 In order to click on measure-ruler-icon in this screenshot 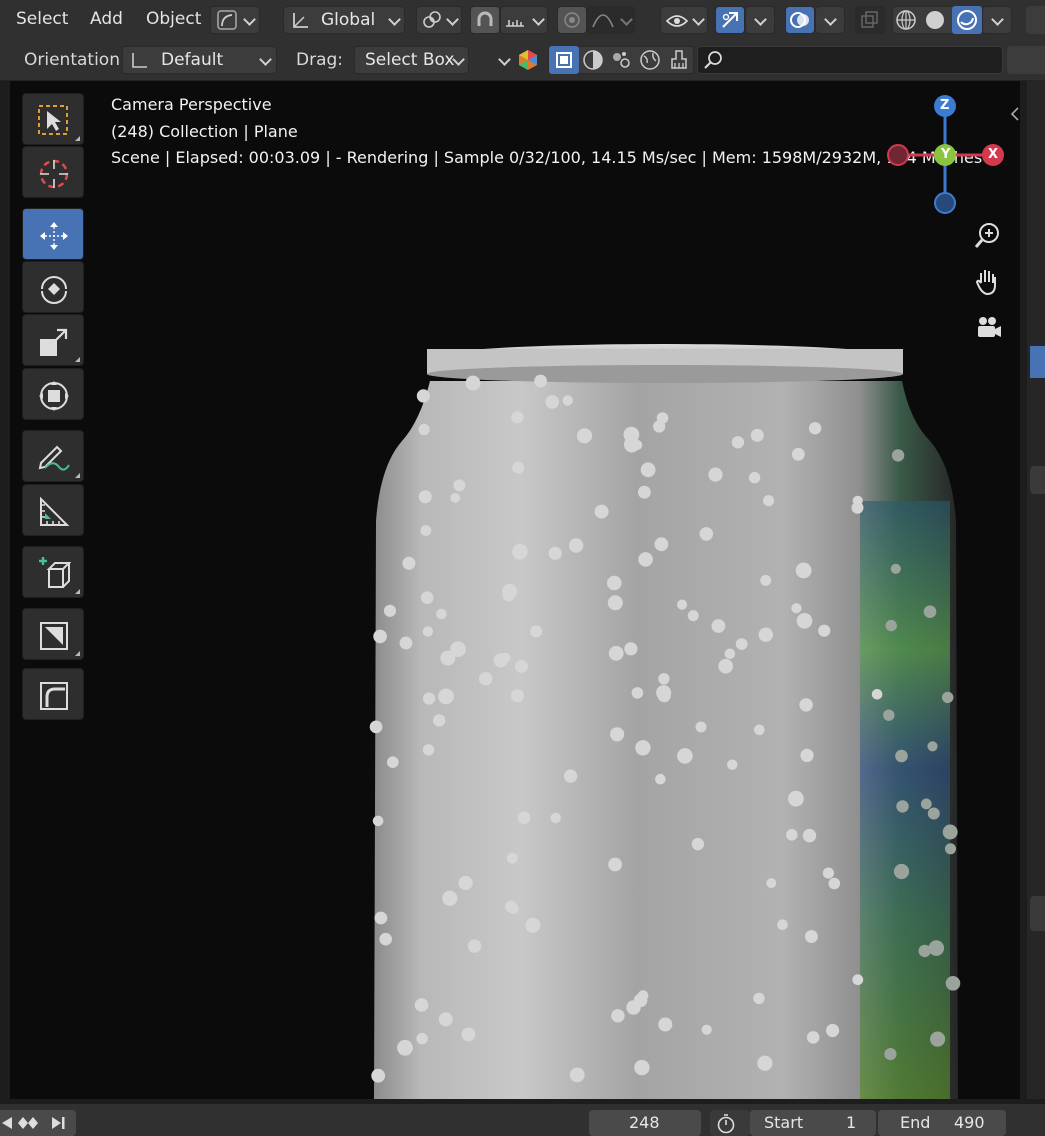, I will do `click(55, 511)`.